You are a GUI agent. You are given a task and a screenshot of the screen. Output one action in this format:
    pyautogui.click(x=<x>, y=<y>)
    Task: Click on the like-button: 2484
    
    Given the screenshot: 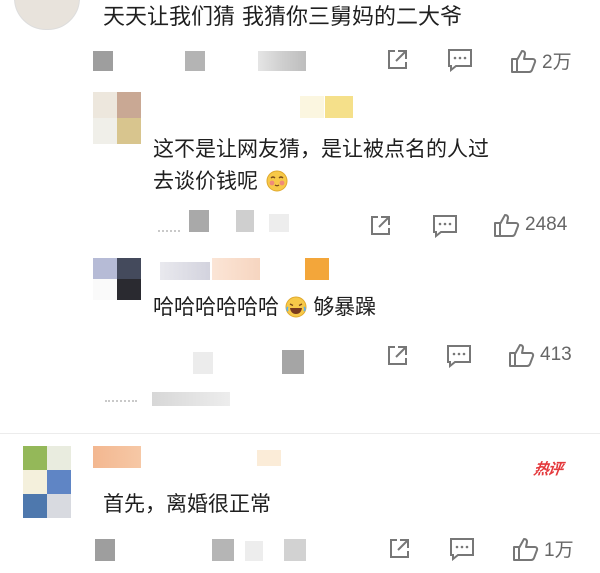 What is the action you would take?
    pyautogui.click(x=530, y=225)
    